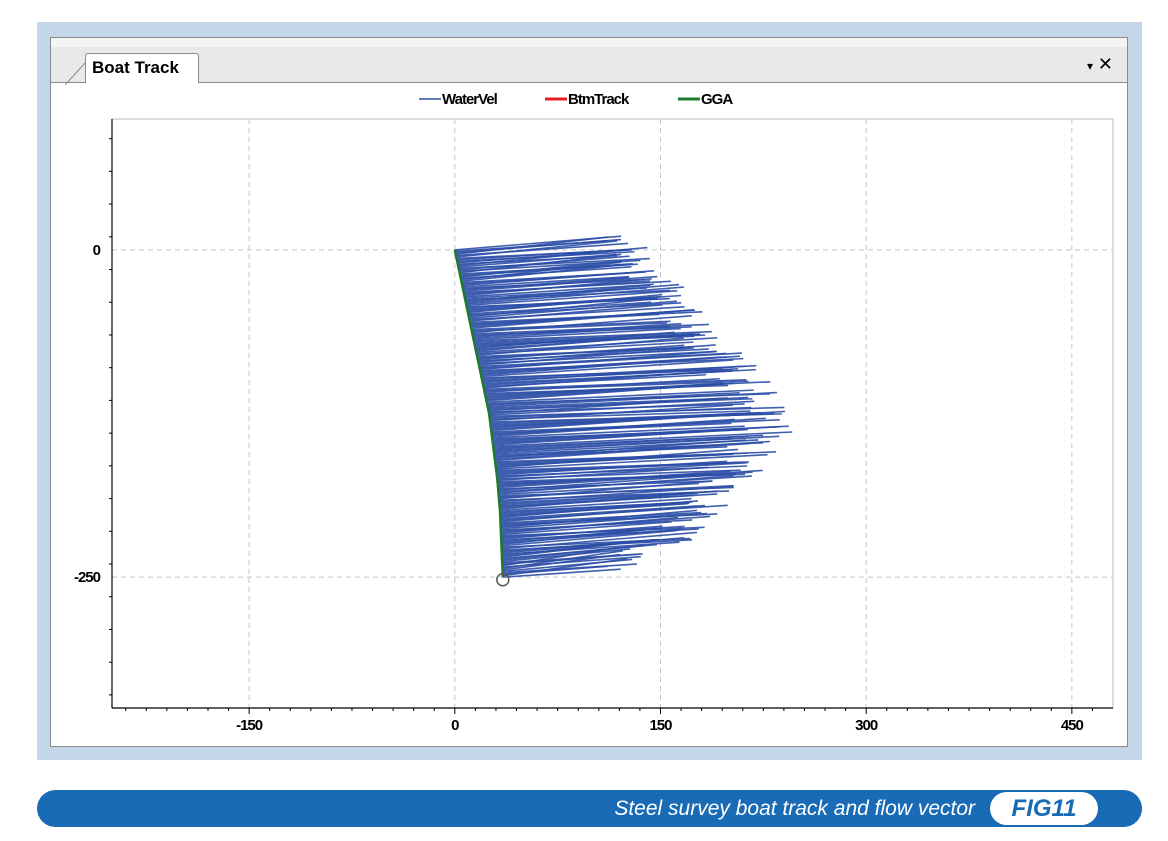 The width and height of the screenshot is (1168, 841). What do you see at coordinates (97, 250) in the screenshot?
I see `y-tick-label: 0` at bounding box center [97, 250].